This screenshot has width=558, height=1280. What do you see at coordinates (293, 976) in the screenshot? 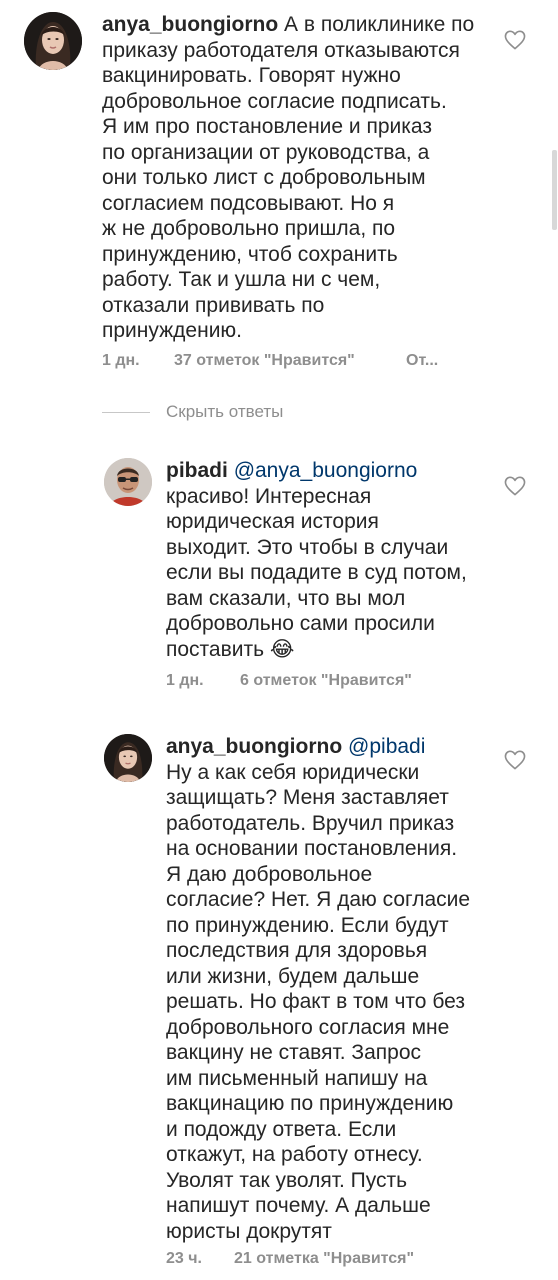
I see `comment-line: или жизни, будем дальше` at bounding box center [293, 976].